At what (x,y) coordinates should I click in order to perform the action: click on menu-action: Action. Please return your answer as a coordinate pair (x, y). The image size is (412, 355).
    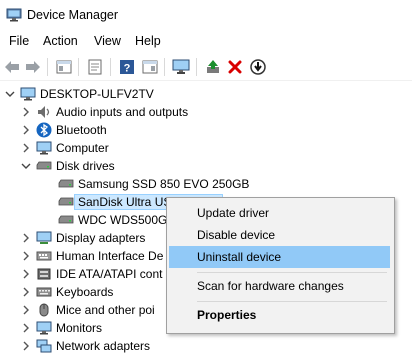
    Looking at the image, I should click on (60, 41).